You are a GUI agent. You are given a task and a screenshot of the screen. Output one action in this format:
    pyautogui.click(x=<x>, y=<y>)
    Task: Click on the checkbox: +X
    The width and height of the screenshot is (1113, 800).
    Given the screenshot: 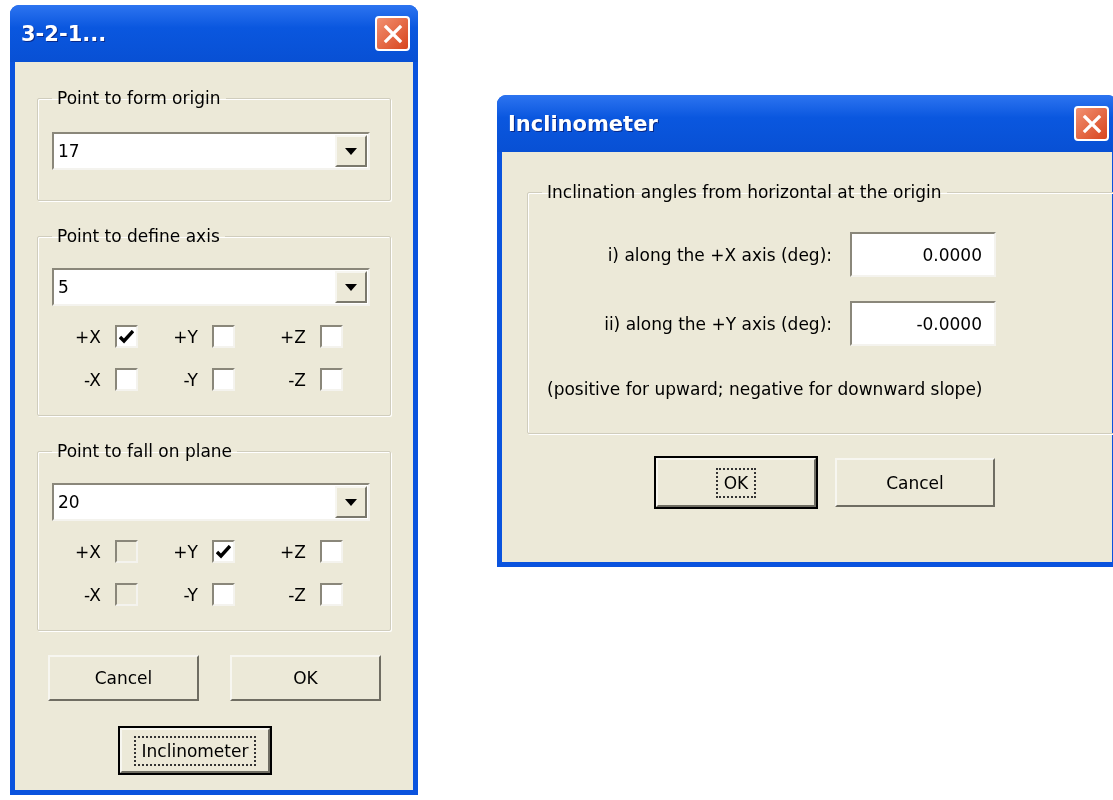 What is the action you would take?
    pyautogui.click(x=106, y=336)
    